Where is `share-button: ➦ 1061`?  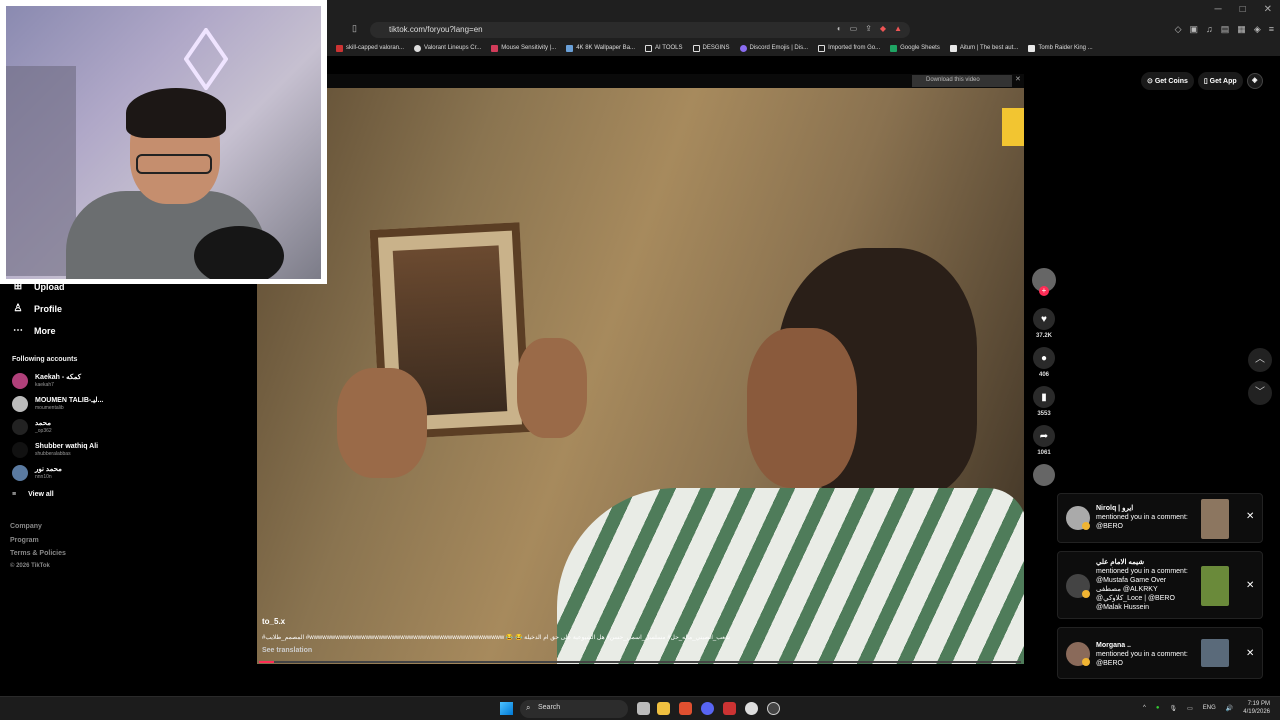 share-button: ➦ 1061 is located at coordinates (1044, 440).